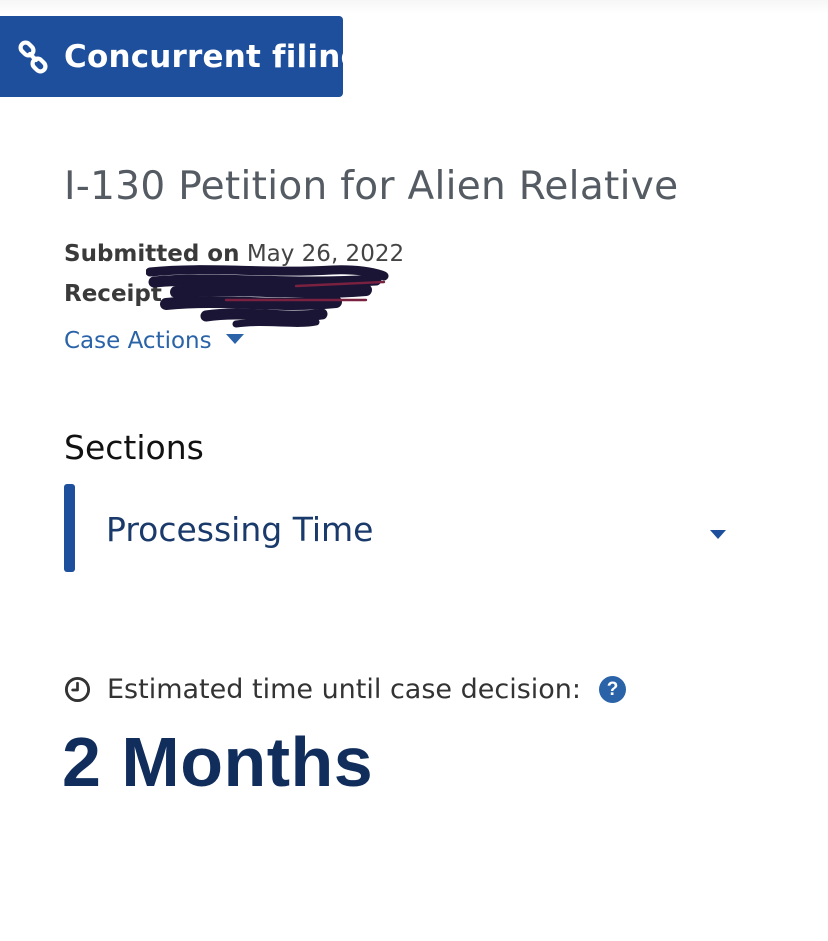 The height and width of the screenshot is (941, 828). I want to click on section-selector: Processing Time, so click(404, 528).